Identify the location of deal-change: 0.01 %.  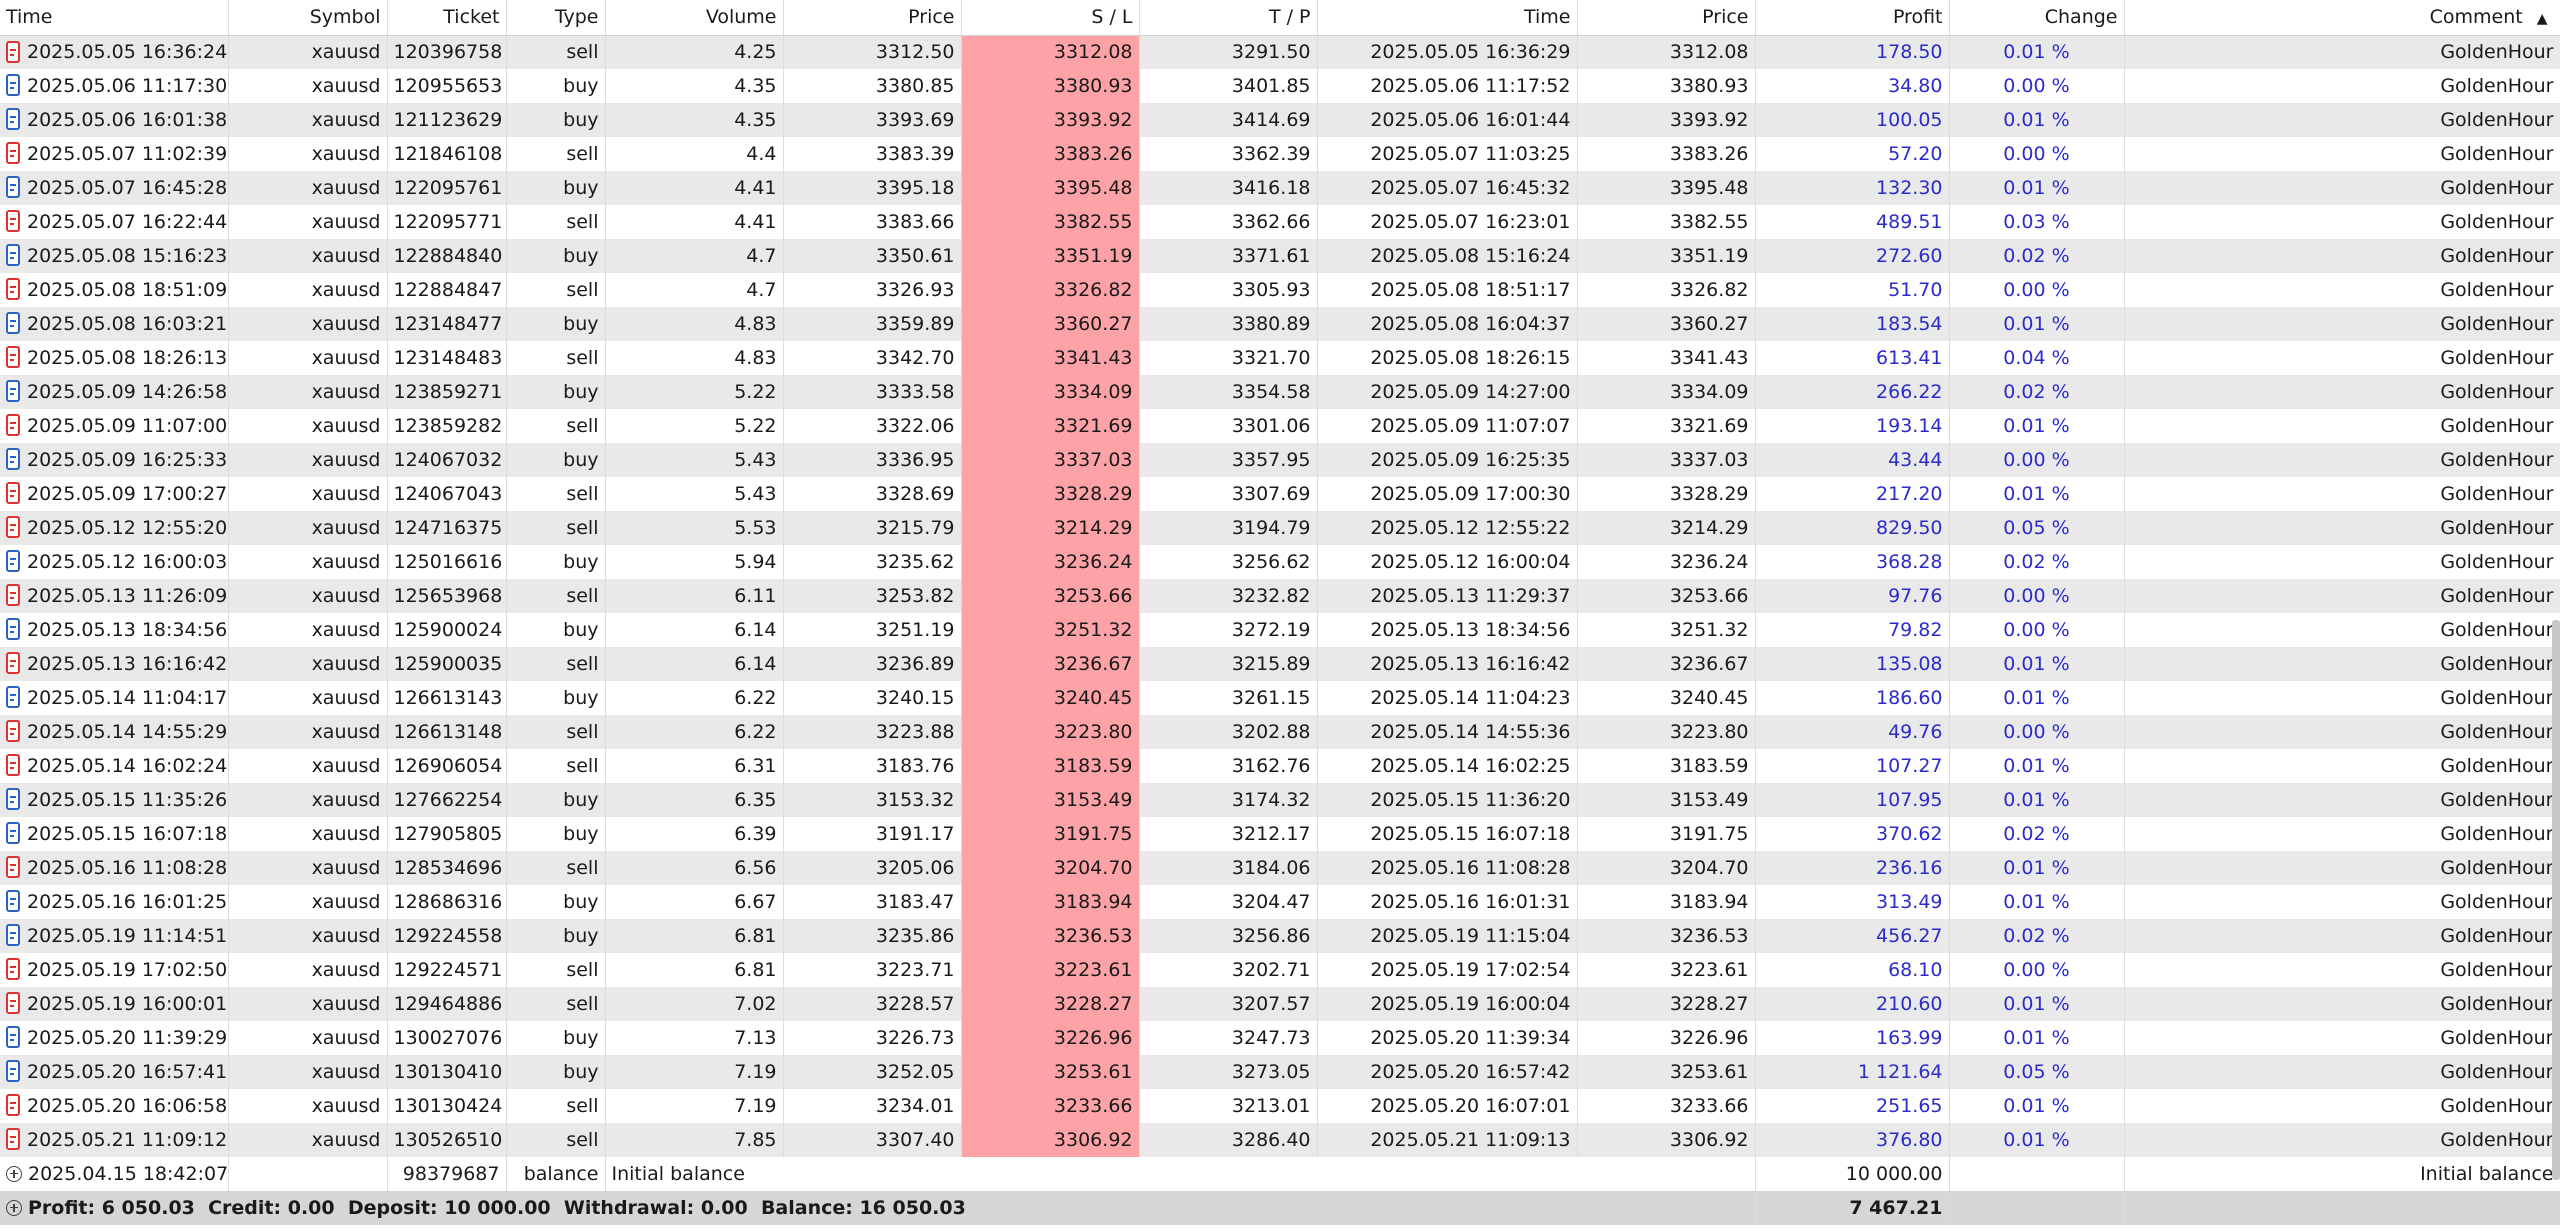
(2037, 664).